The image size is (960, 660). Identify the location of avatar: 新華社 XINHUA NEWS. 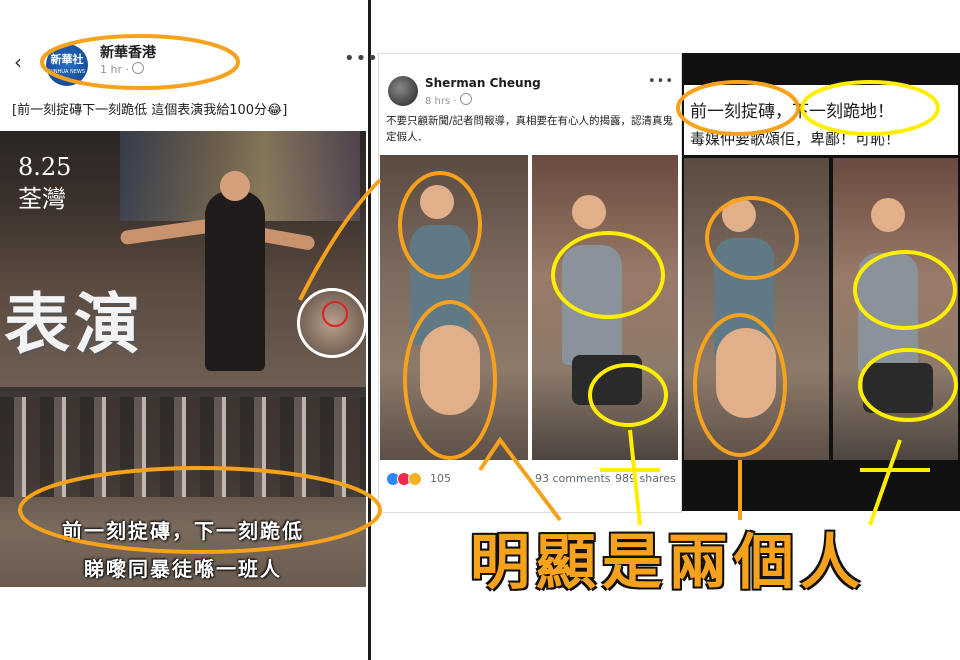
(67, 65).